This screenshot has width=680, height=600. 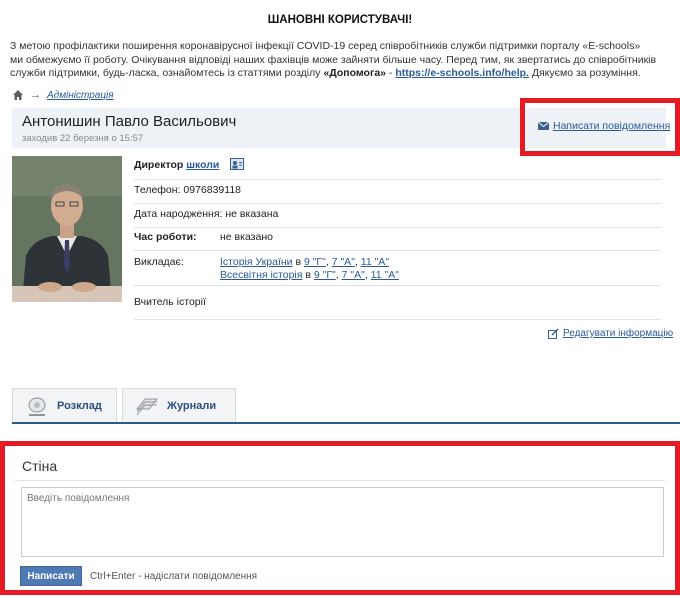 What do you see at coordinates (600, 127) in the screenshot?
I see `highlight-box-message` at bounding box center [600, 127].